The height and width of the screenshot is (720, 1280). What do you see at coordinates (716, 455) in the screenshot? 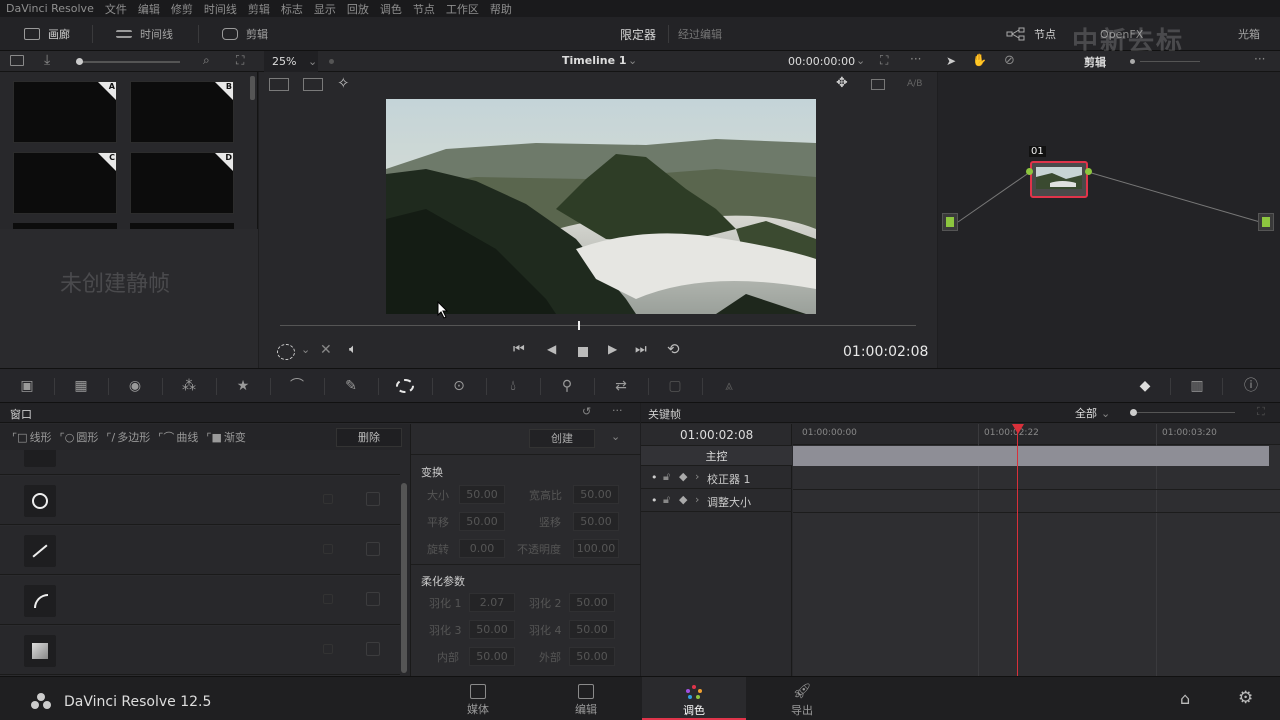
I see `master-track-label: 主控` at bounding box center [716, 455].